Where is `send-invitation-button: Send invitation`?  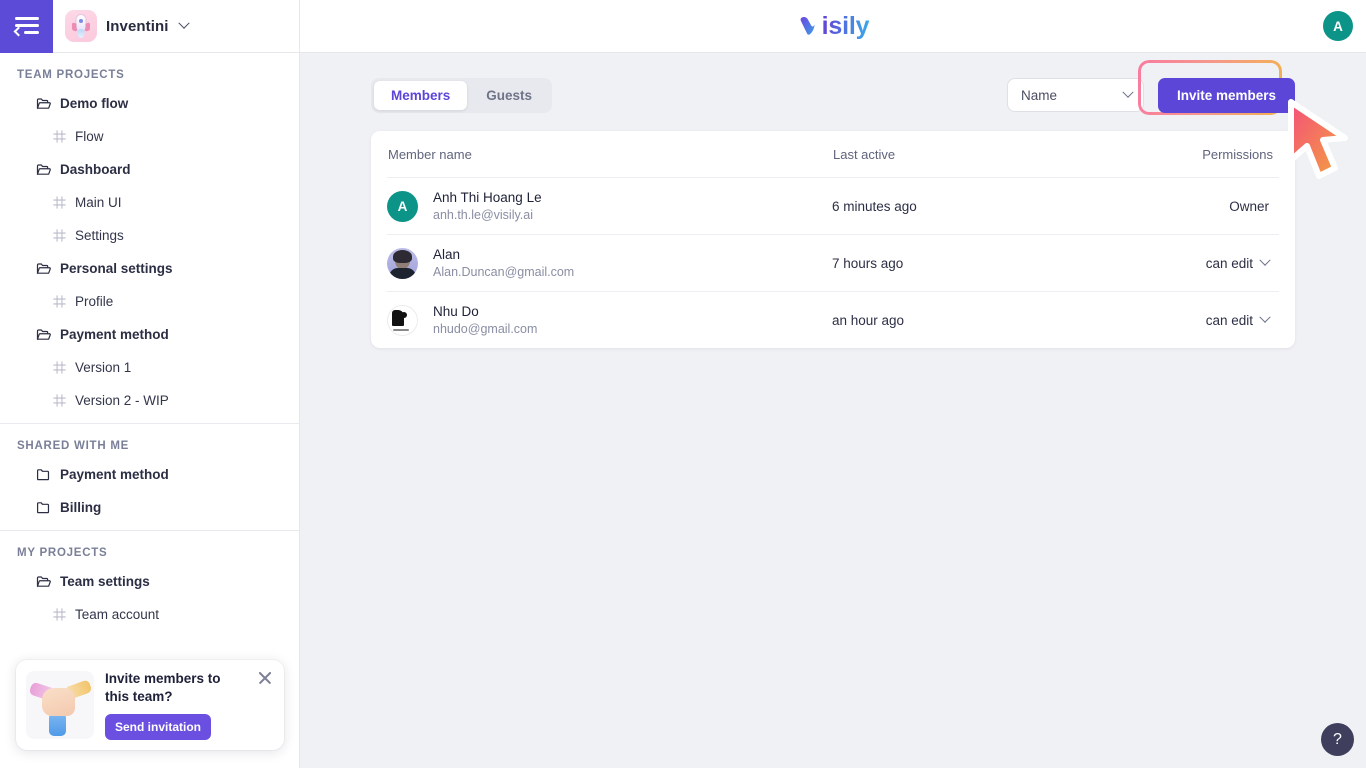 send-invitation-button: Send invitation is located at coordinates (158, 727).